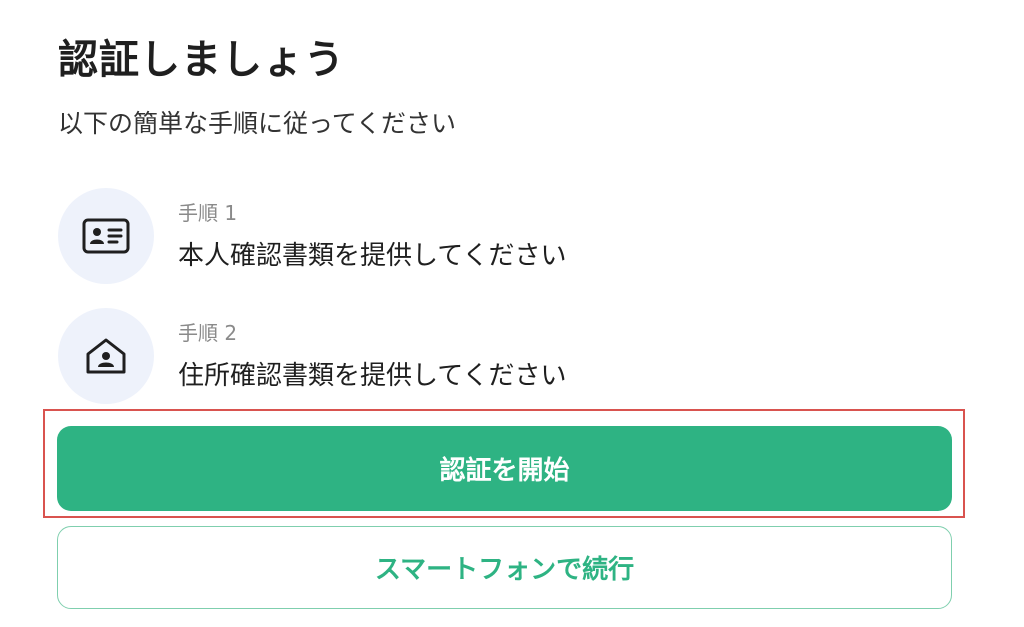  Describe the element at coordinates (372, 256) in the screenshot. I see `step-text: 本人確認書類を提供してください` at that location.